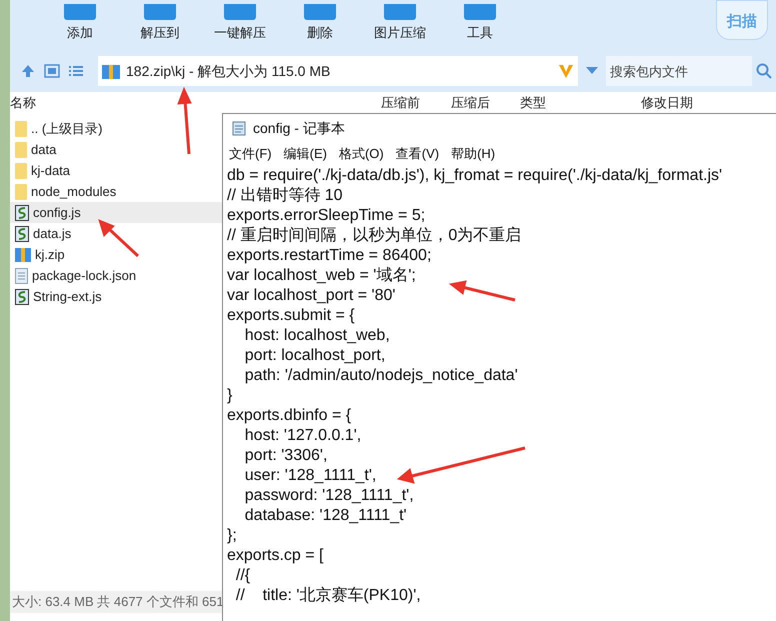 The height and width of the screenshot is (621, 776). I want to click on code-line: exports.dbinfo = {, so click(289, 416).